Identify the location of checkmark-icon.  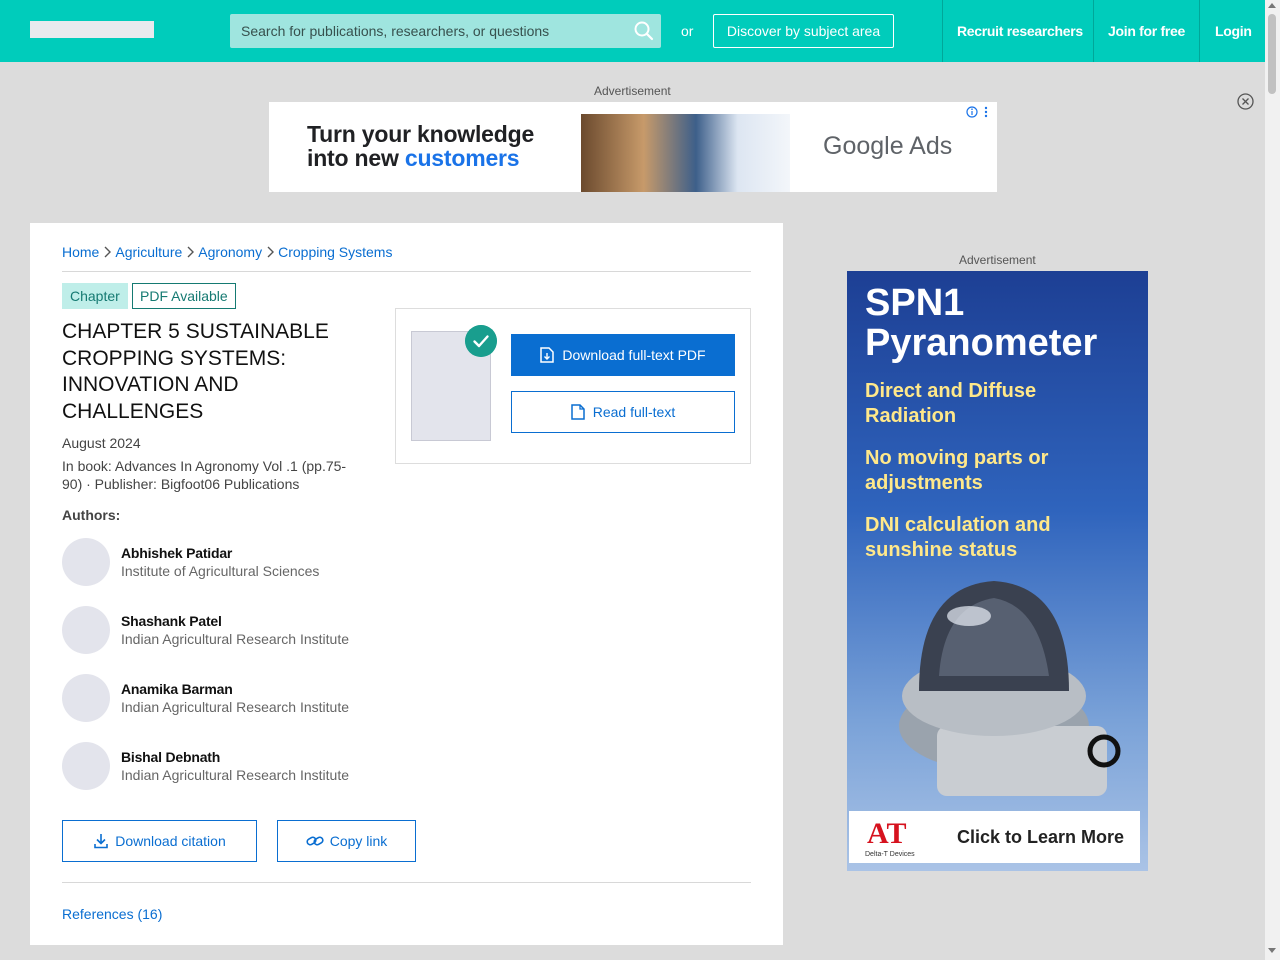
(481, 341).